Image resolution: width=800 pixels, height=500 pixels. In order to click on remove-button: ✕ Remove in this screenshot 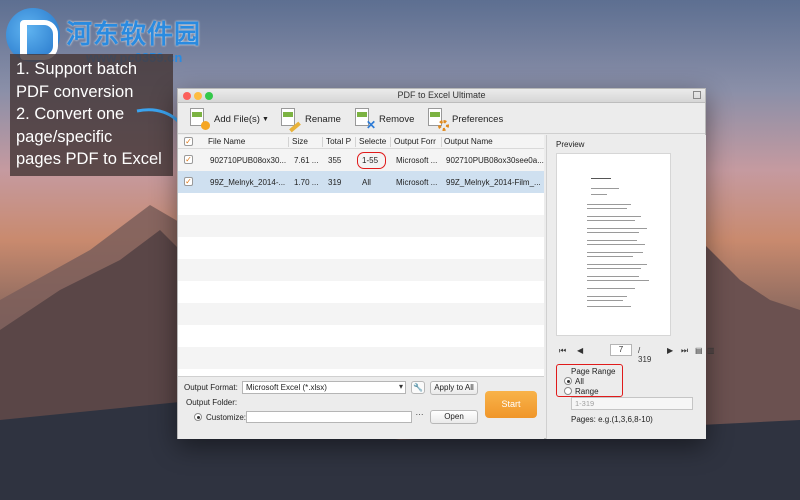, I will do `click(383, 119)`.